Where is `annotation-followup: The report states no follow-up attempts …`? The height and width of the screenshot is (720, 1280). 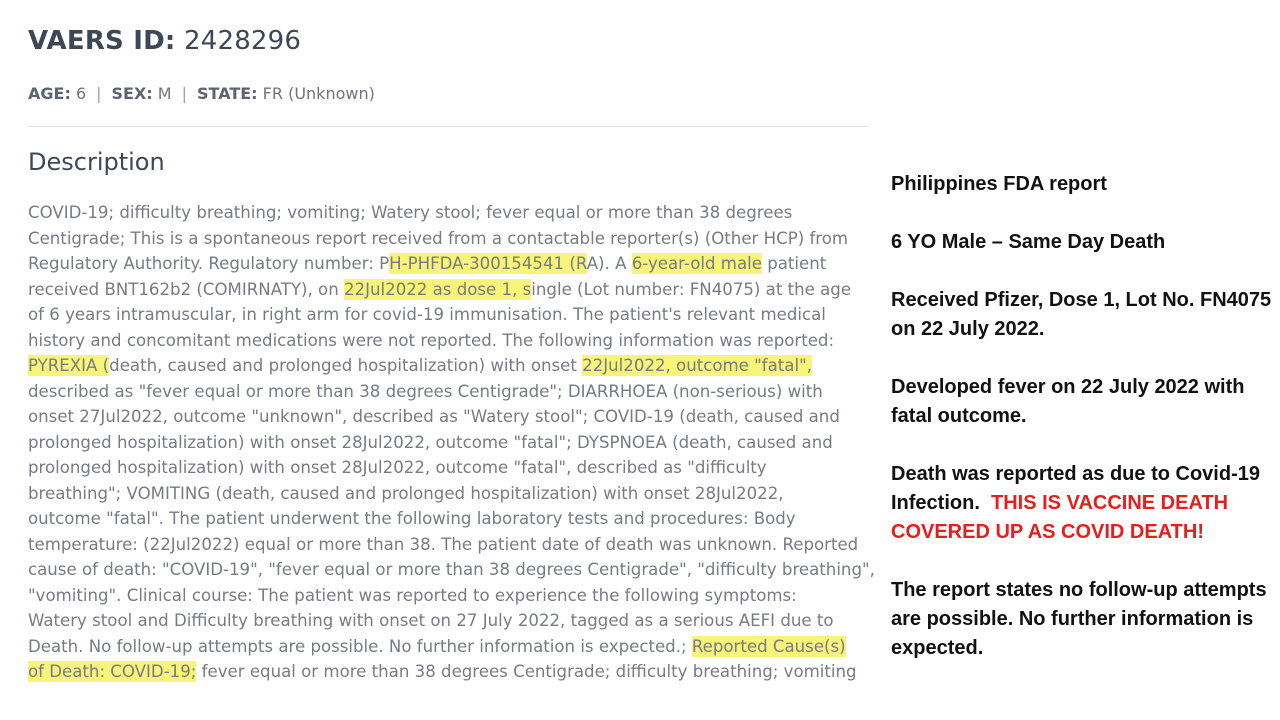
annotation-followup: The report states no follow-up attempts … is located at coordinates (1079, 619).